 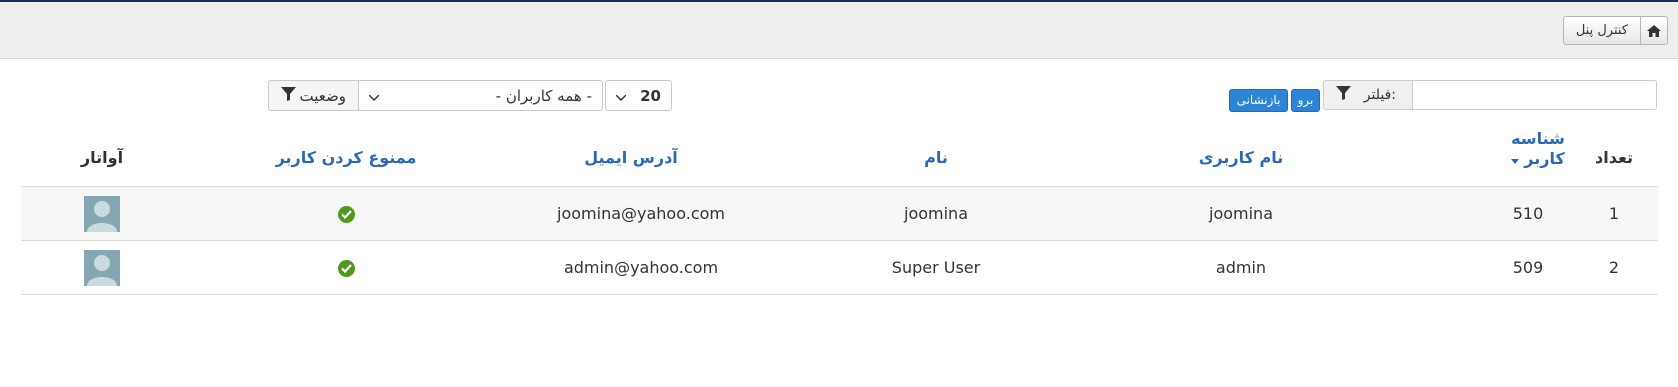 What do you see at coordinates (1258, 100) in the screenshot?
I see `reset-button: بازنشانی` at bounding box center [1258, 100].